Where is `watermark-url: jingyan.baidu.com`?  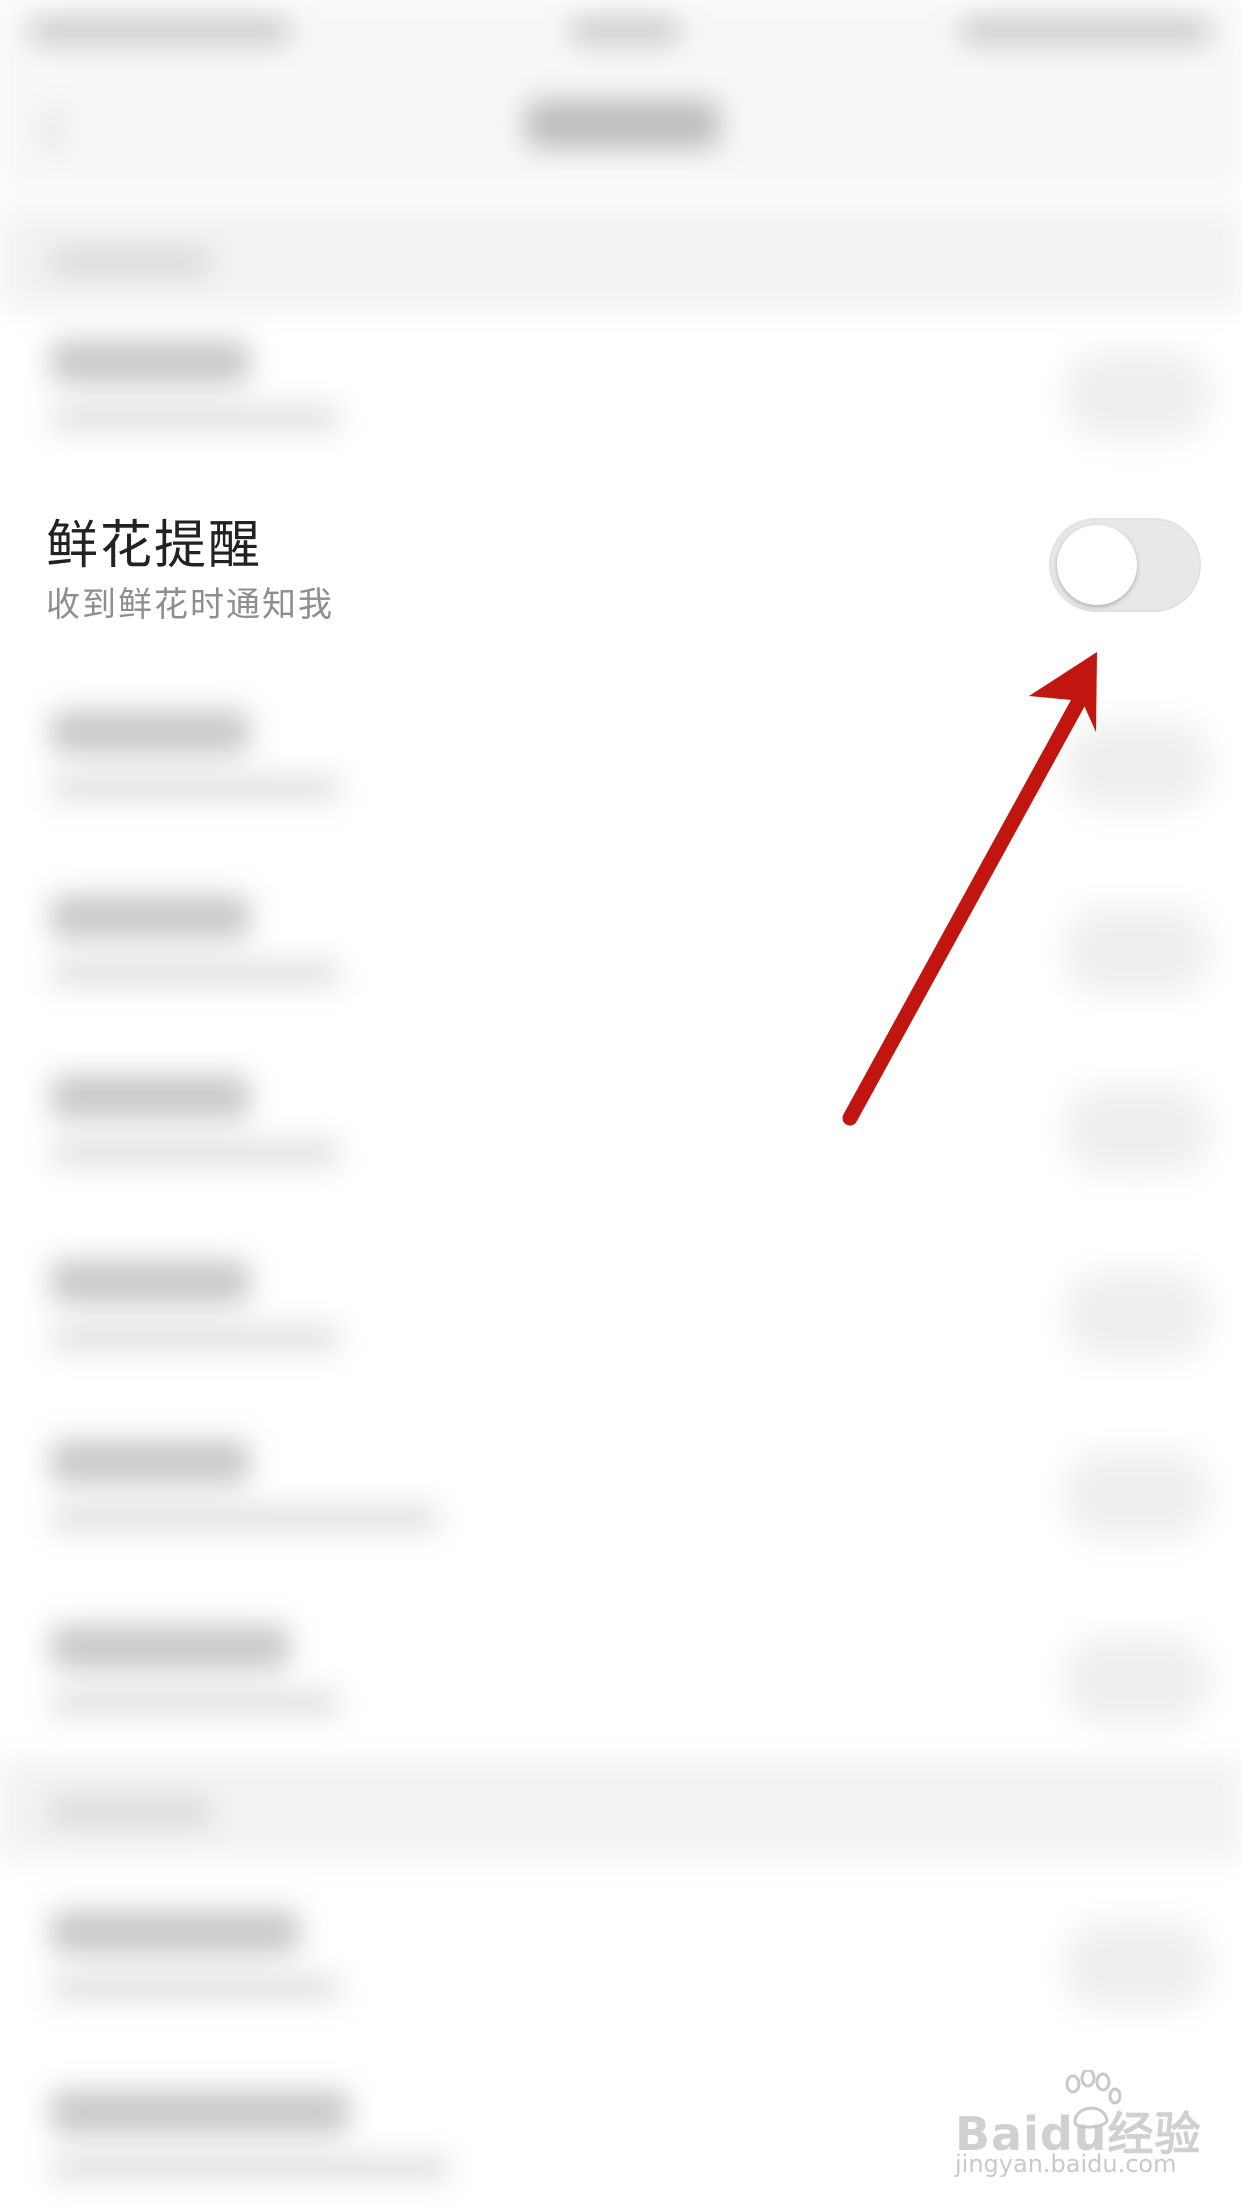
watermark-url: jingyan.baidu.com is located at coordinates (1066, 2164).